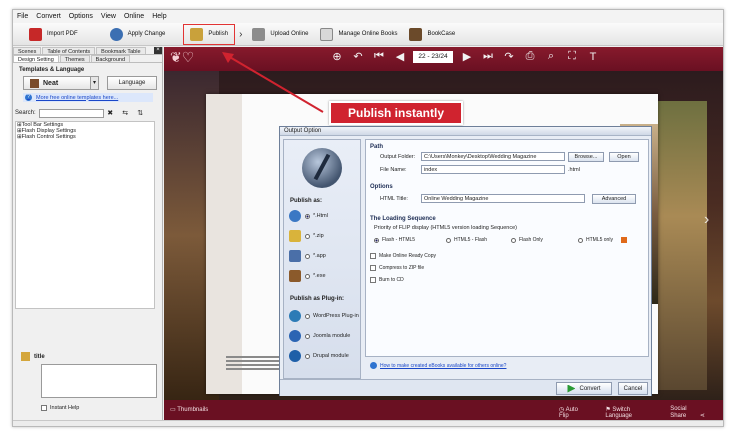  What do you see at coordinates (224, 244) in the screenshot?
I see `book-page-left` at bounding box center [224, 244].